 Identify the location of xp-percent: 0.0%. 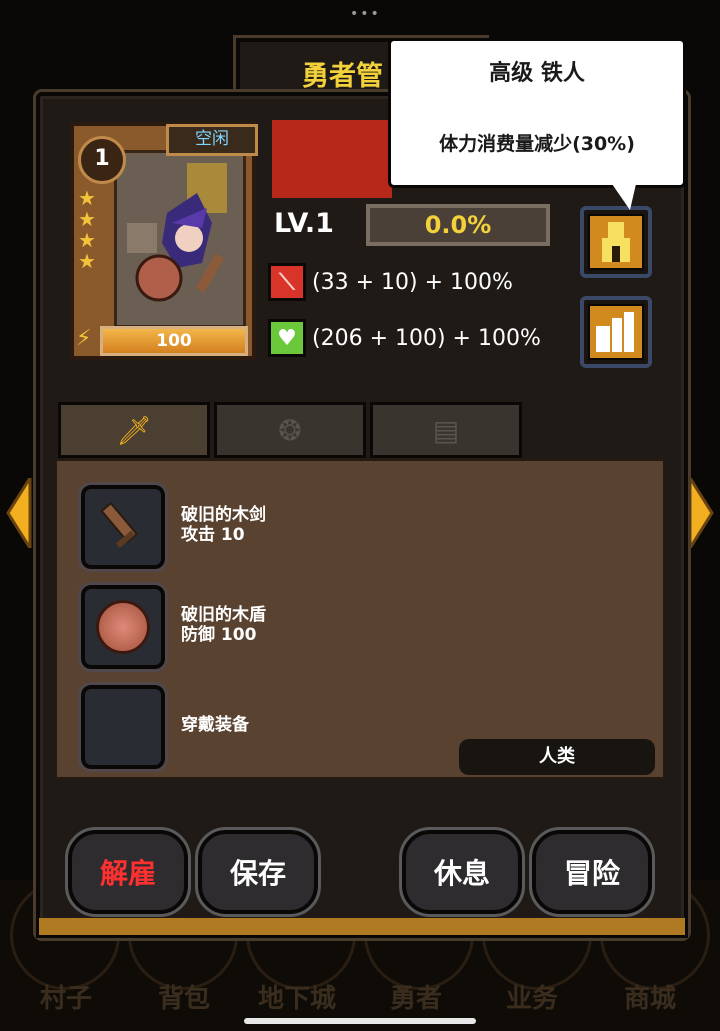
(458, 225).